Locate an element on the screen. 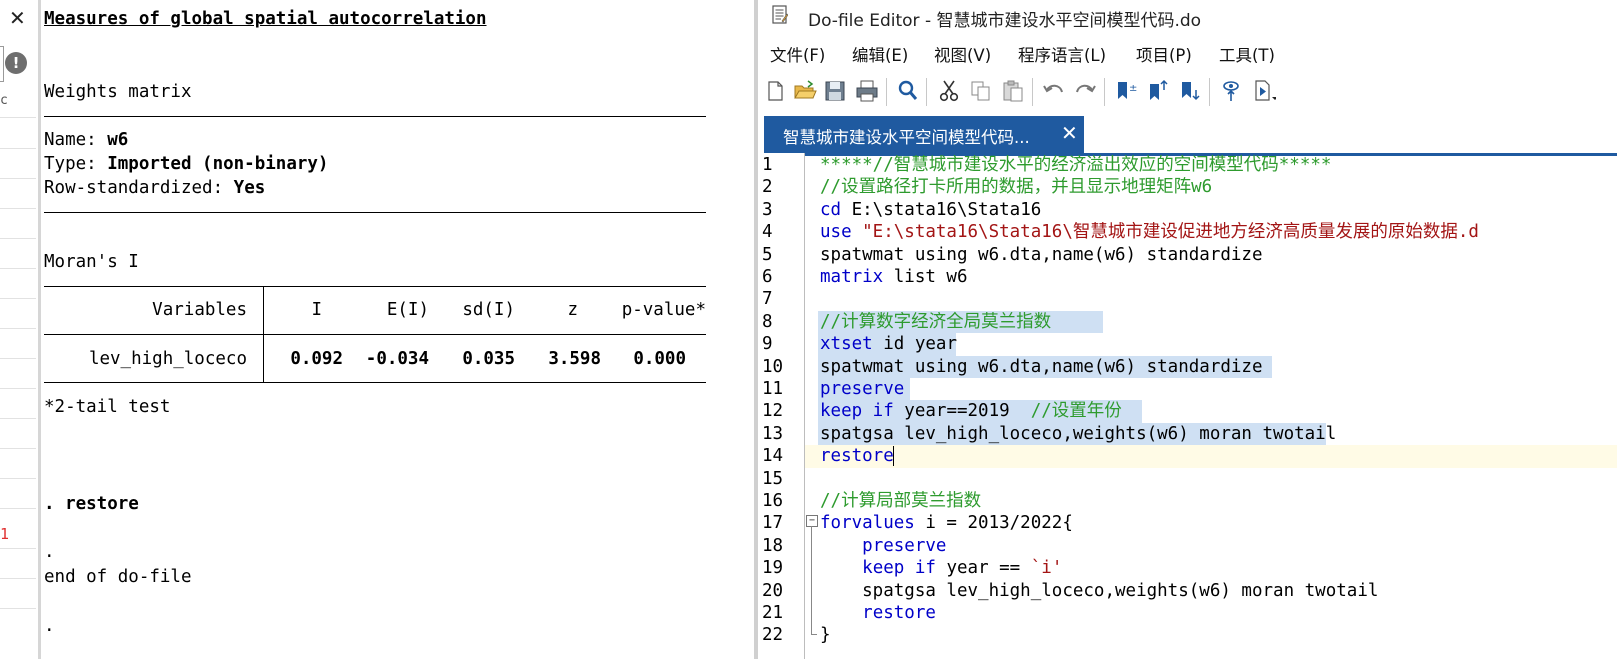  bookmark-toggle-icon: ± is located at coordinates (1126, 91).